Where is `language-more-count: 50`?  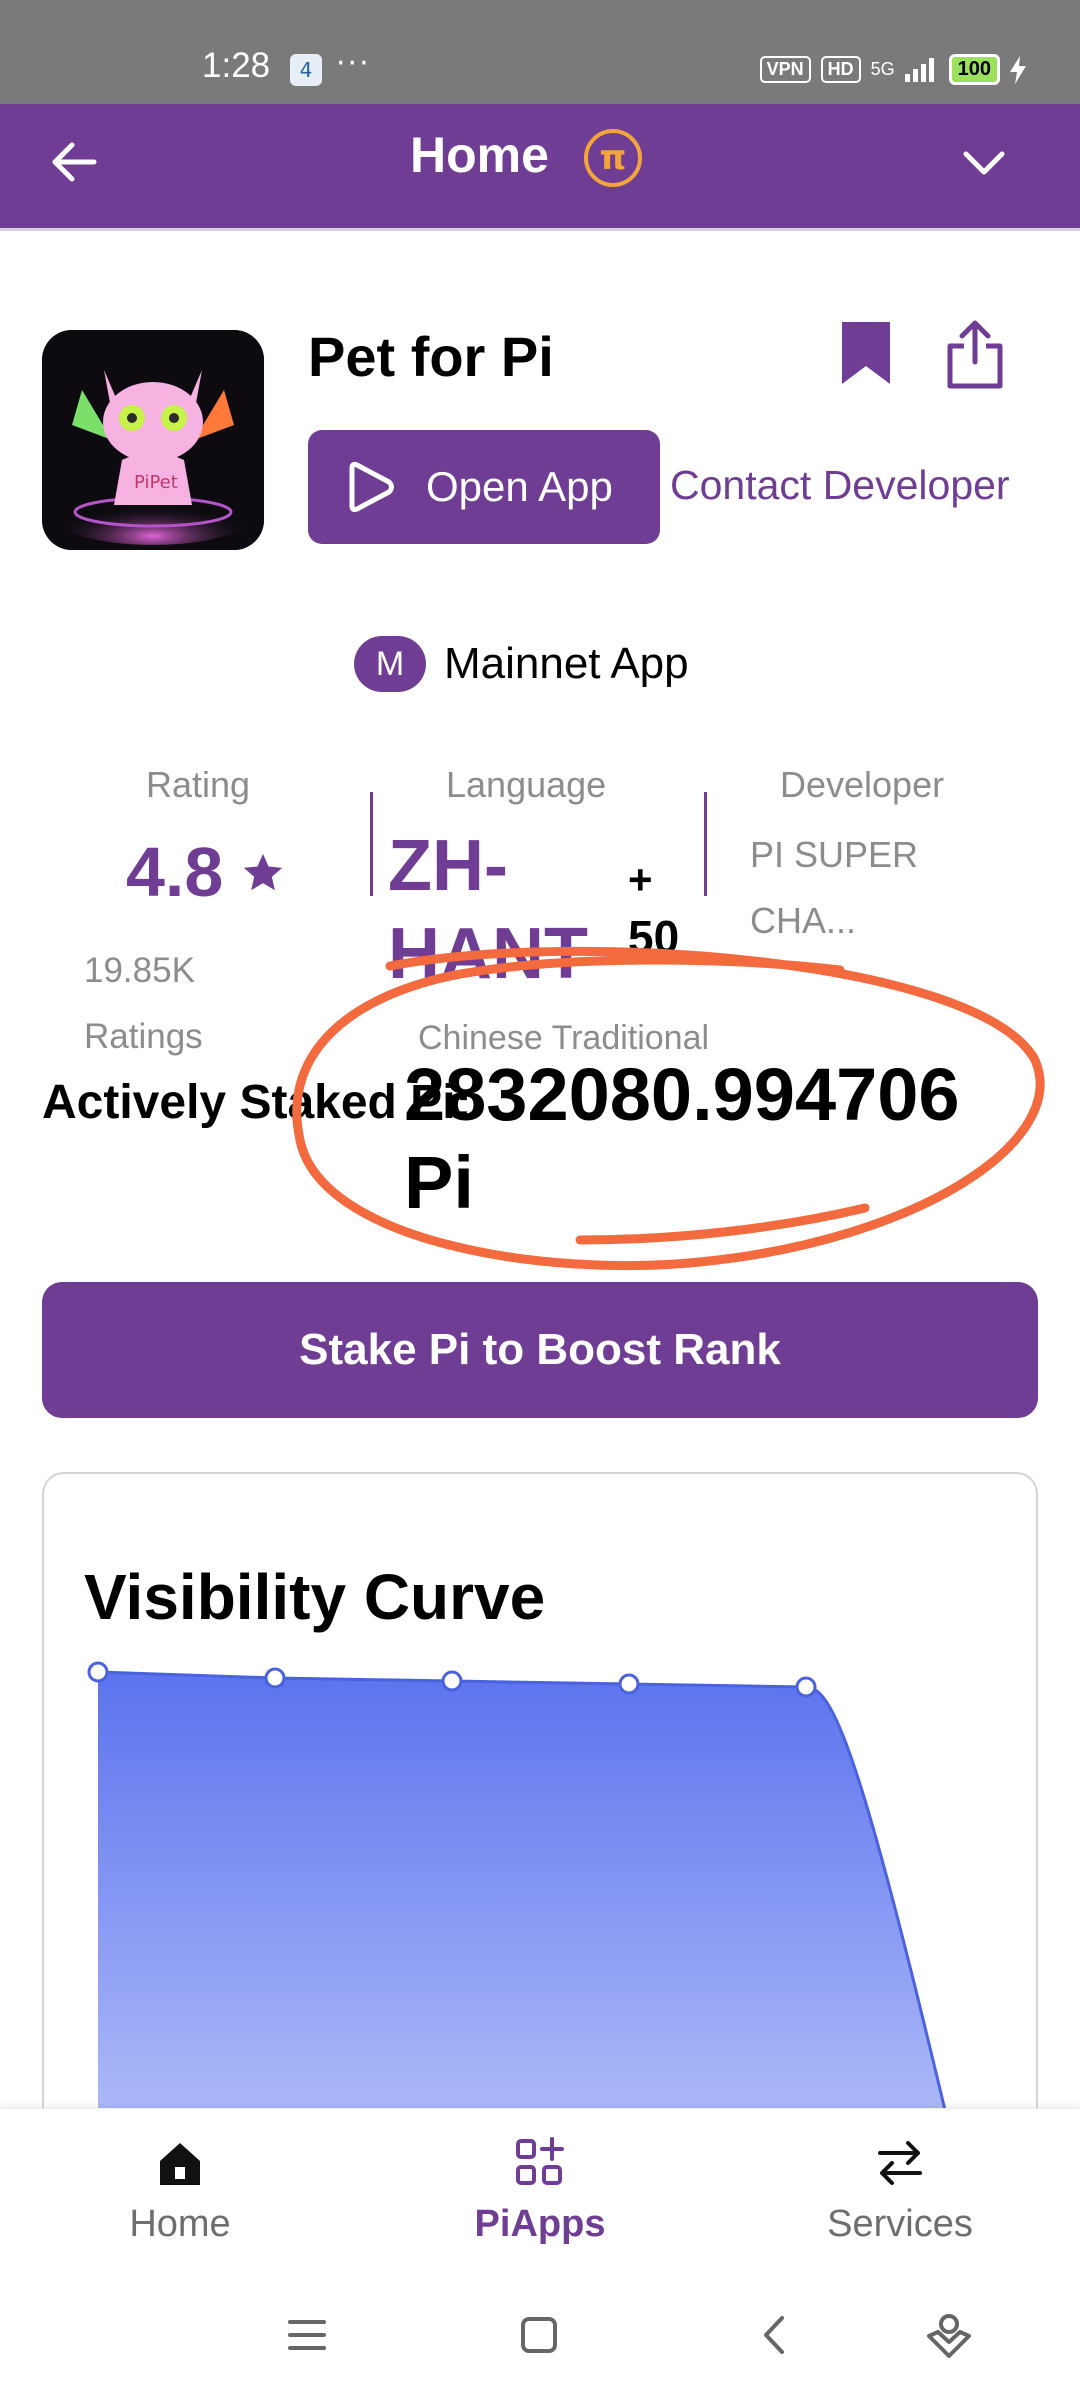
language-more-count: 50 is located at coordinates (653, 937).